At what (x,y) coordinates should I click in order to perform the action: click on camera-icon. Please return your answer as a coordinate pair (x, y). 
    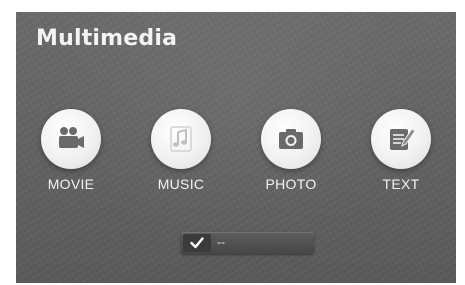
    Looking at the image, I should click on (291, 139).